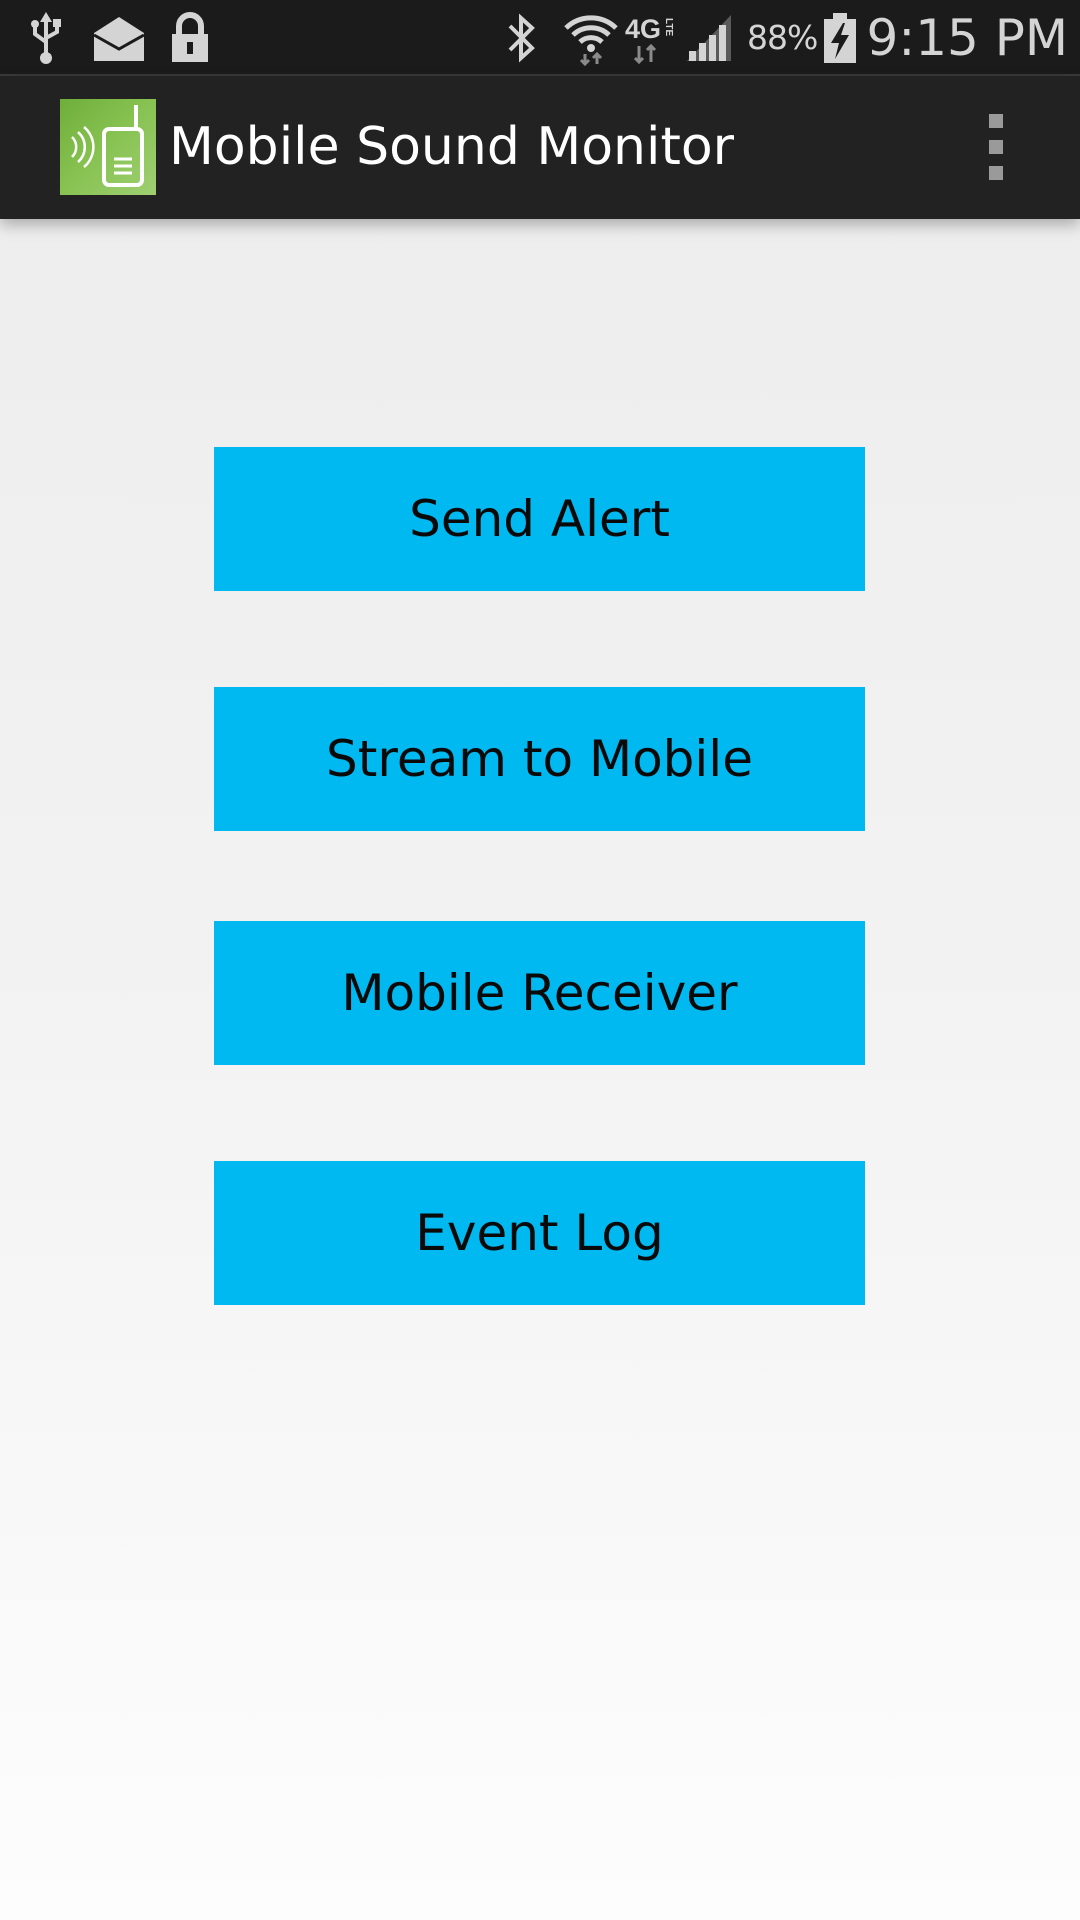  What do you see at coordinates (522, 38) in the screenshot?
I see `bluetooth-icon` at bounding box center [522, 38].